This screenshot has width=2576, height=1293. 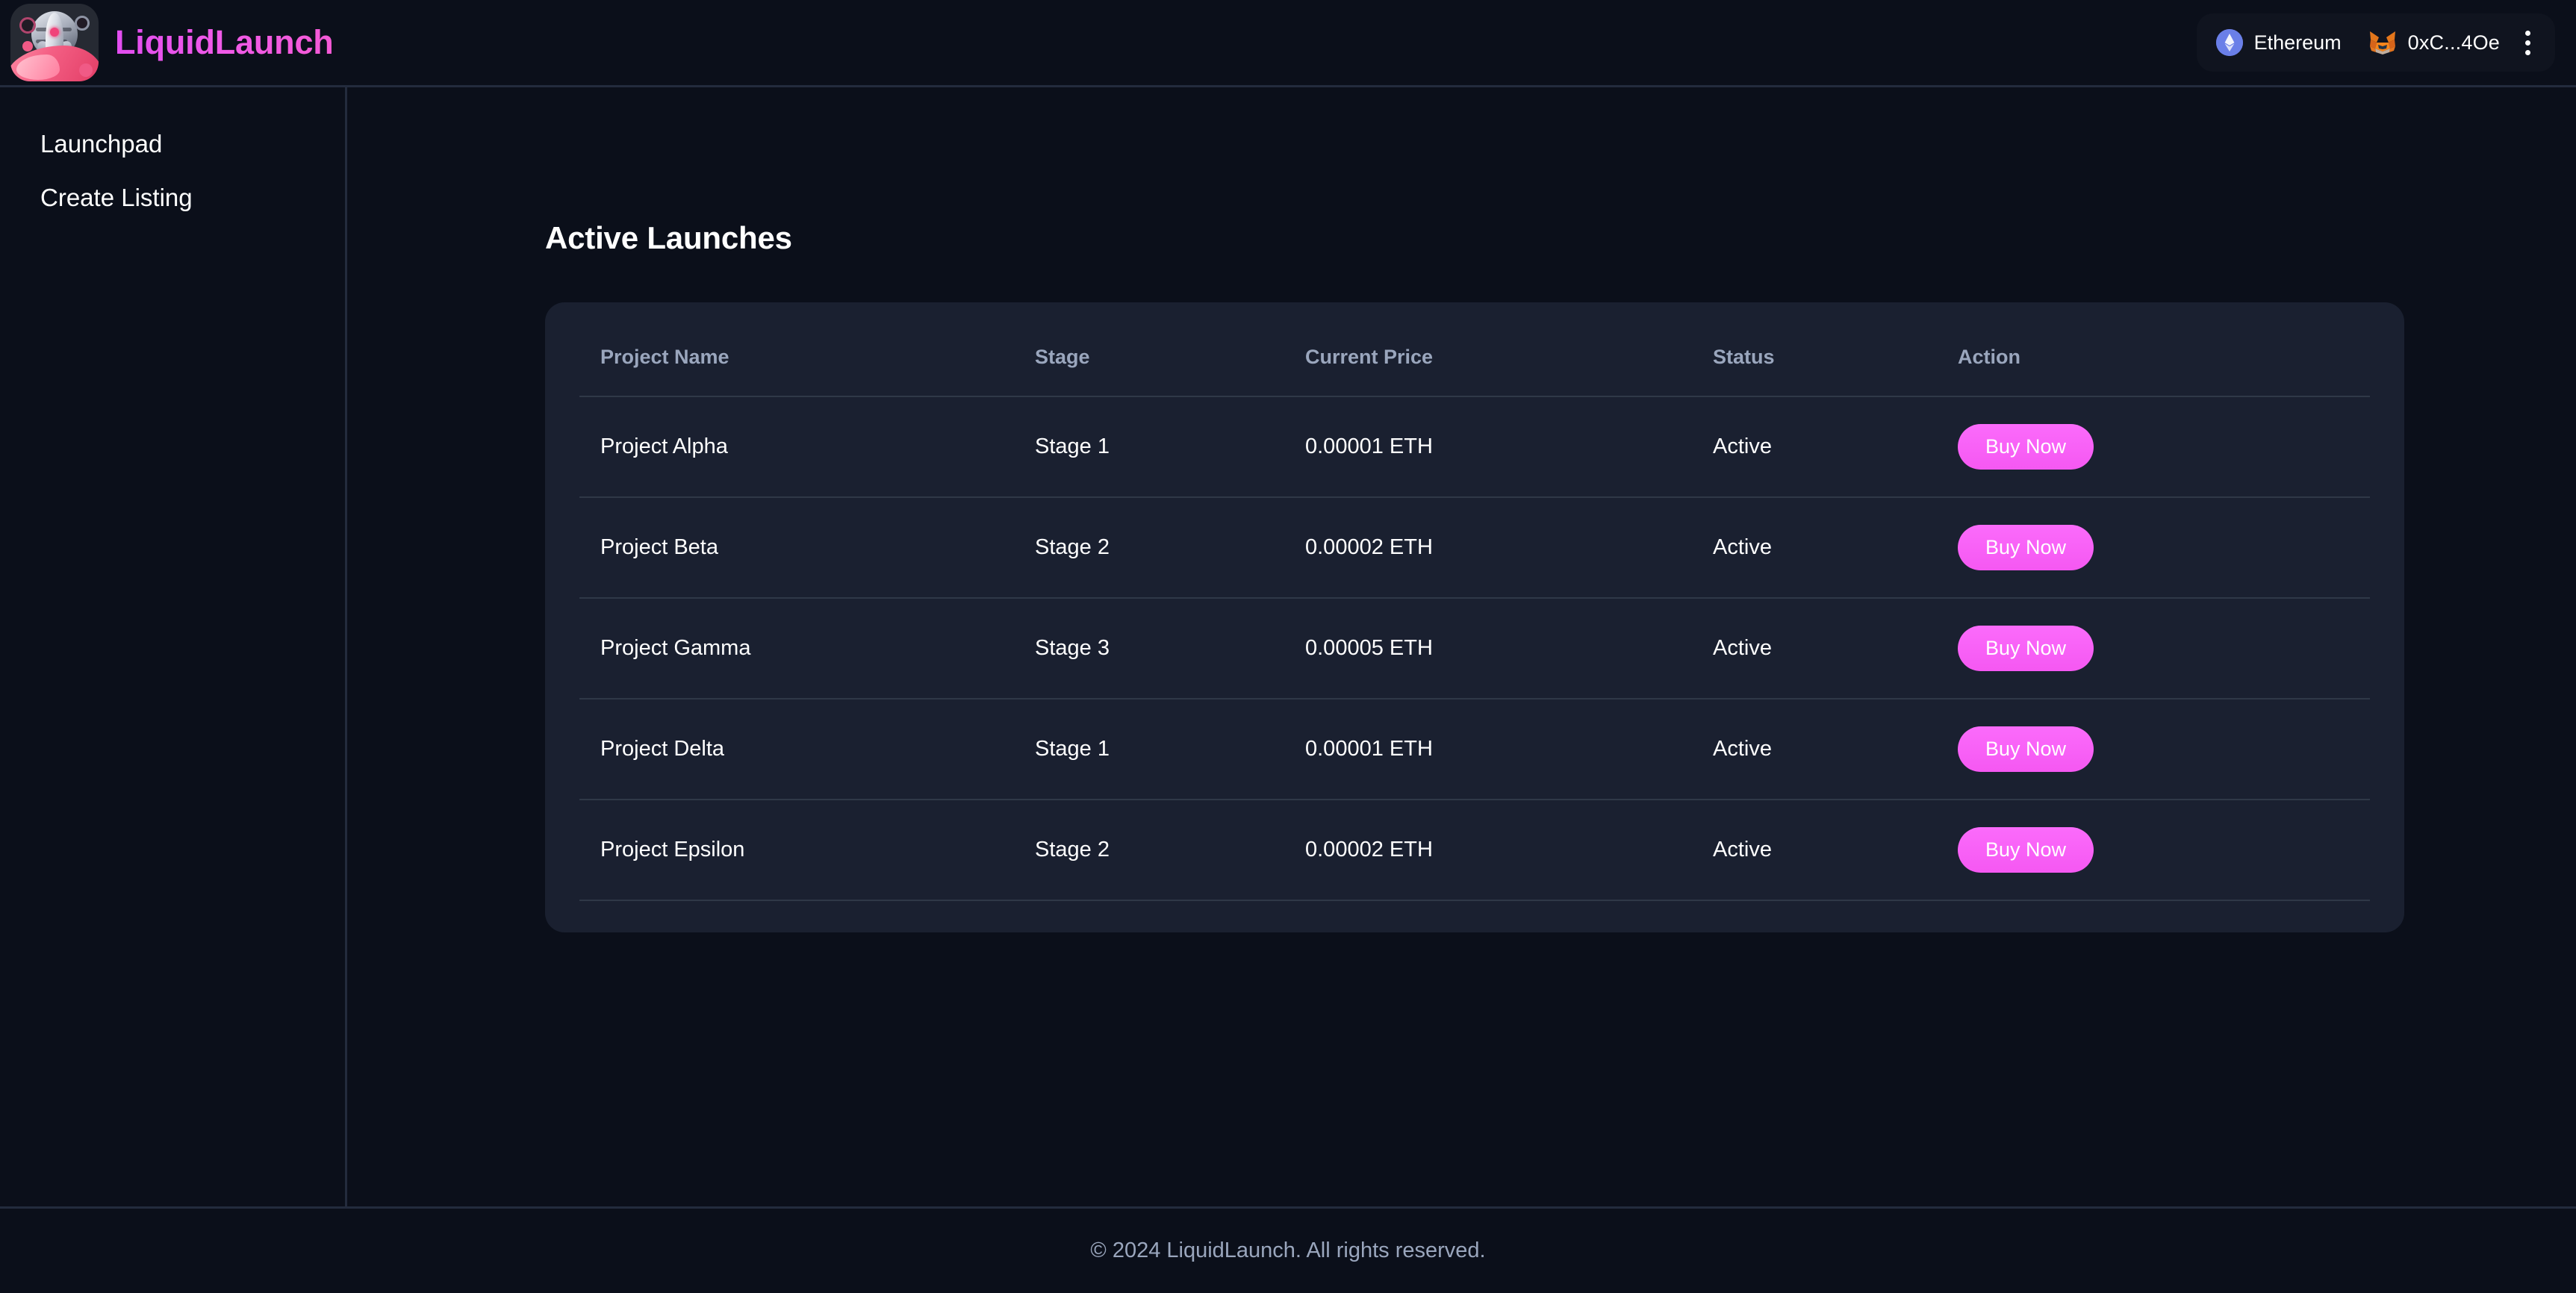 I want to click on kebab-menu-icon, so click(x=2527, y=42).